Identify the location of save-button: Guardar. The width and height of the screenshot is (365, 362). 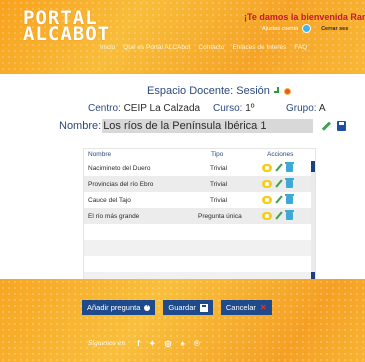
(188, 307).